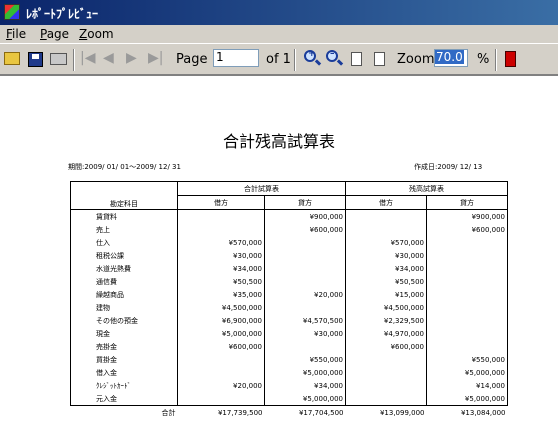 The height and width of the screenshot is (445, 558). Describe the element at coordinates (510, 59) in the screenshot. I see `exit-icon` at that location.